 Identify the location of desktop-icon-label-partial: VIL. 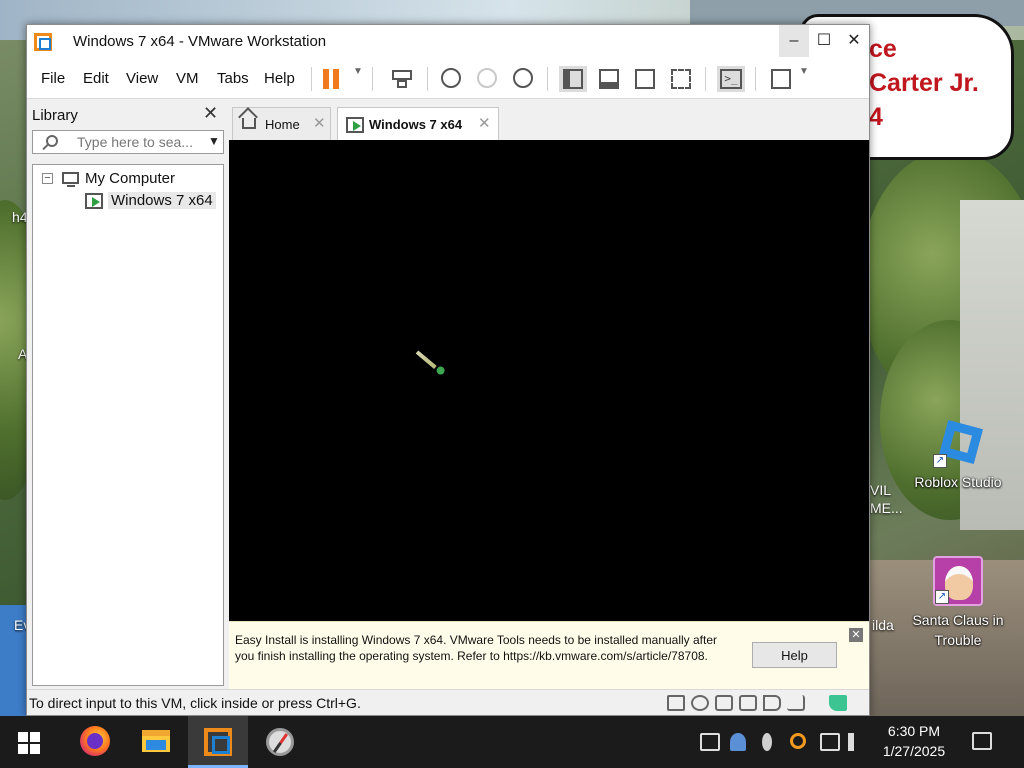
(880, 490).